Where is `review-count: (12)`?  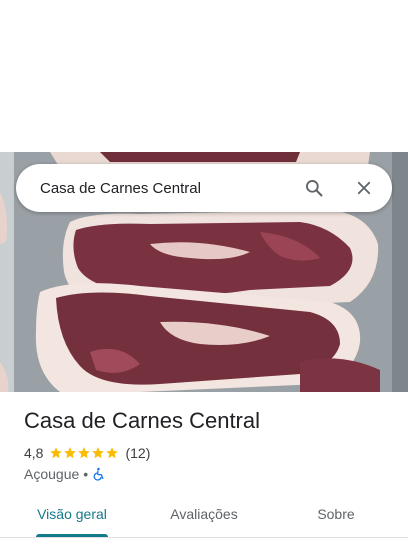 review-count: (12) is located at coordinates (137, 453).